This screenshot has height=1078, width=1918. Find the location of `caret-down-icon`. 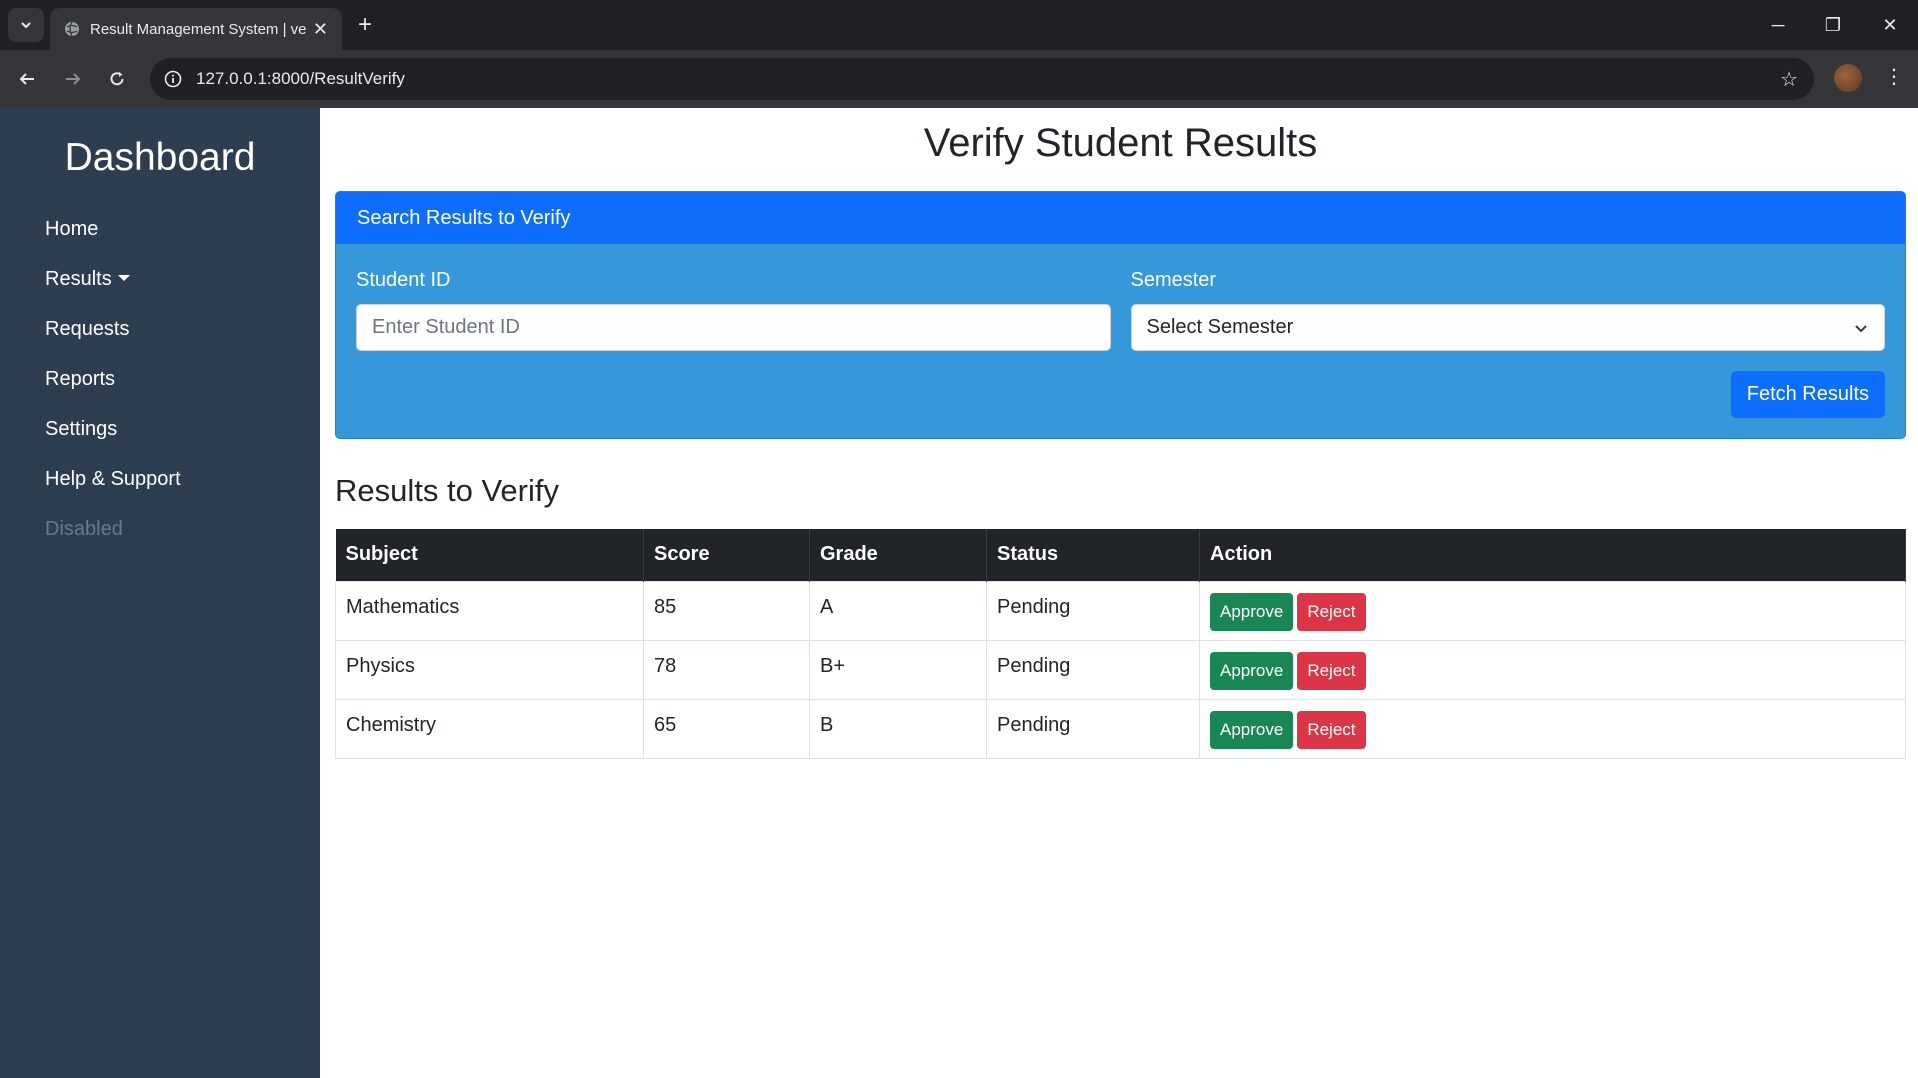

caret-down-icon is located at coordinates (123, 278).